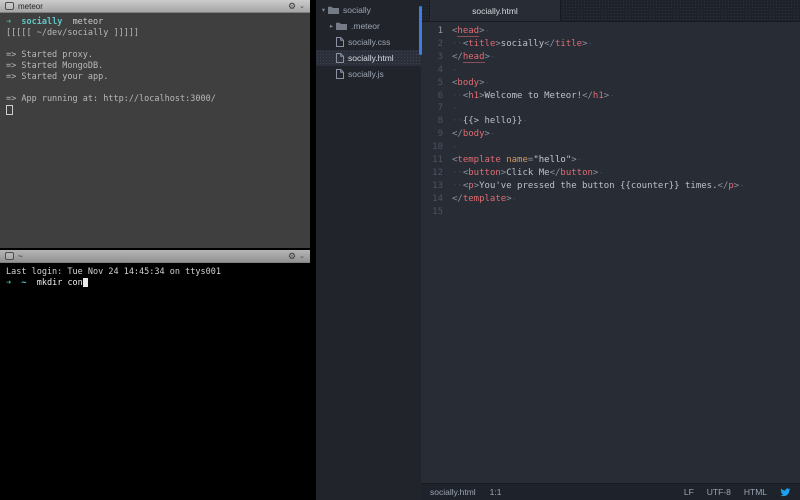  Describe the element at coordinates (440, 43) in the screenshot. I see `line-number: 2` at that location.